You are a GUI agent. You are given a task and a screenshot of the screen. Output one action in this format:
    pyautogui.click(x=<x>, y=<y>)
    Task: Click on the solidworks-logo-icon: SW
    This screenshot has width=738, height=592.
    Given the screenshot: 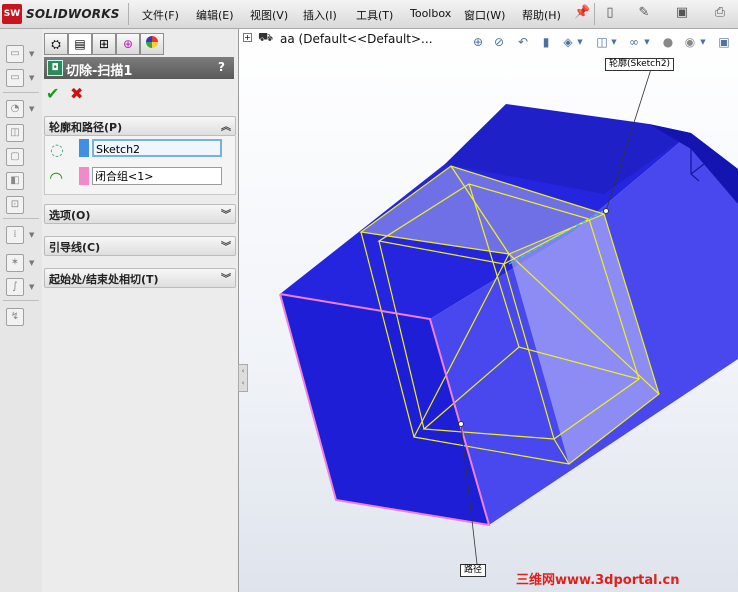 What is the action you would take?
    pyautogui.click(x=12, y=14)
    